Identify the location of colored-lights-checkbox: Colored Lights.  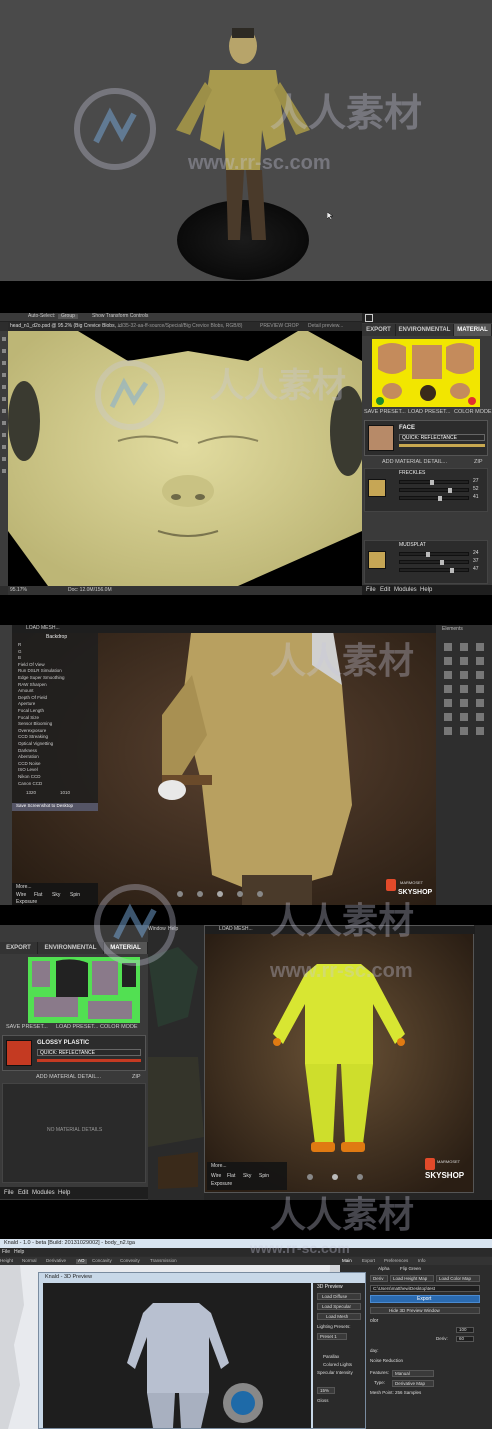
(337, 1365).